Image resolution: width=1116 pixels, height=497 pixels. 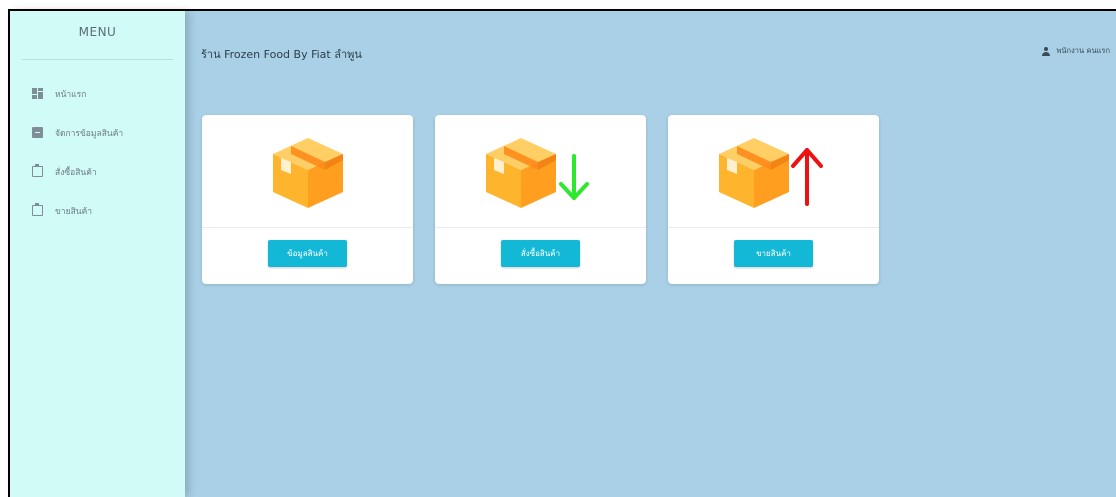 I want to click on card-footer: สั่งซื้อสินค้า, so click(x=540, y=256).